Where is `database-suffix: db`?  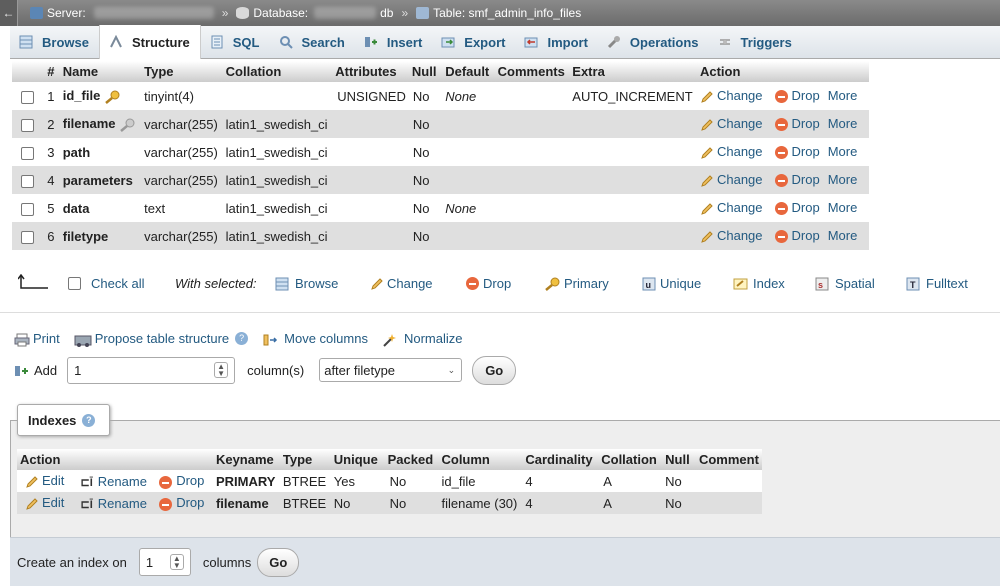 database-suffix: db is located at coordinates (387, 13).